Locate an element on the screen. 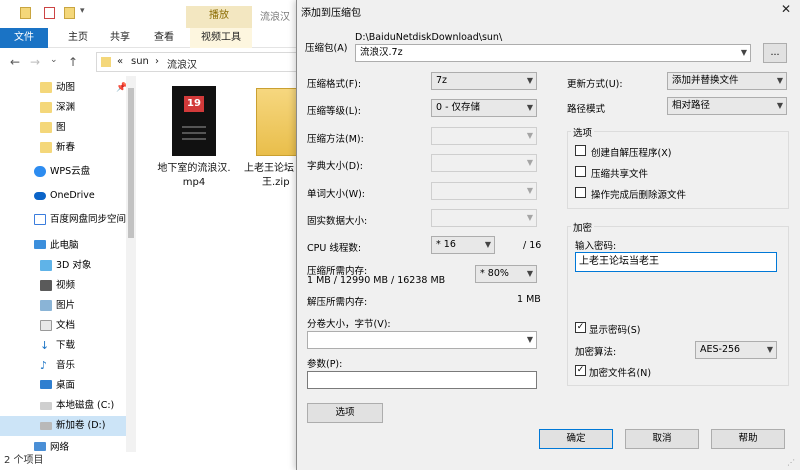 The height and width of the screenshot is (470, 800). ok-button: 确定 is located at coordinates (576, 439).